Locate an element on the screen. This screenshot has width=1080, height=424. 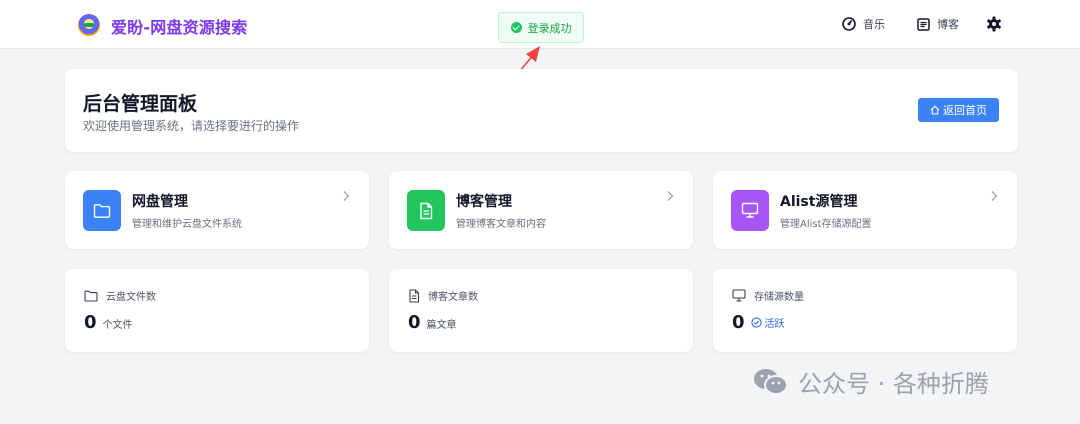
stat-unit: 个文件 is located at coordinates (117, 325).